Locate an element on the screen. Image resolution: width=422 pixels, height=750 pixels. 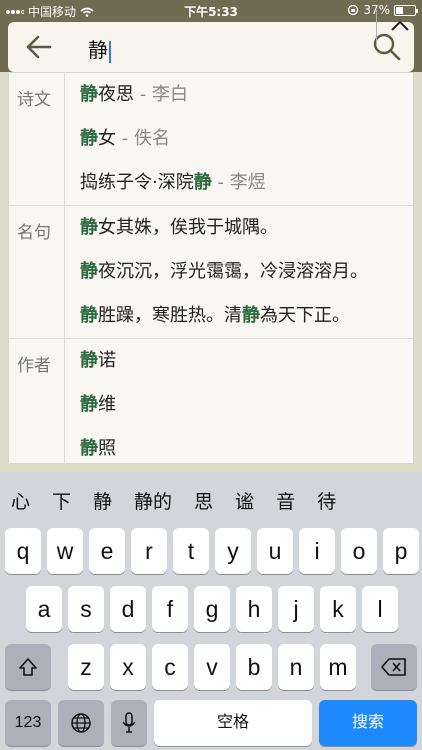
space-key: 空格 is located at coordinates (233, 723).